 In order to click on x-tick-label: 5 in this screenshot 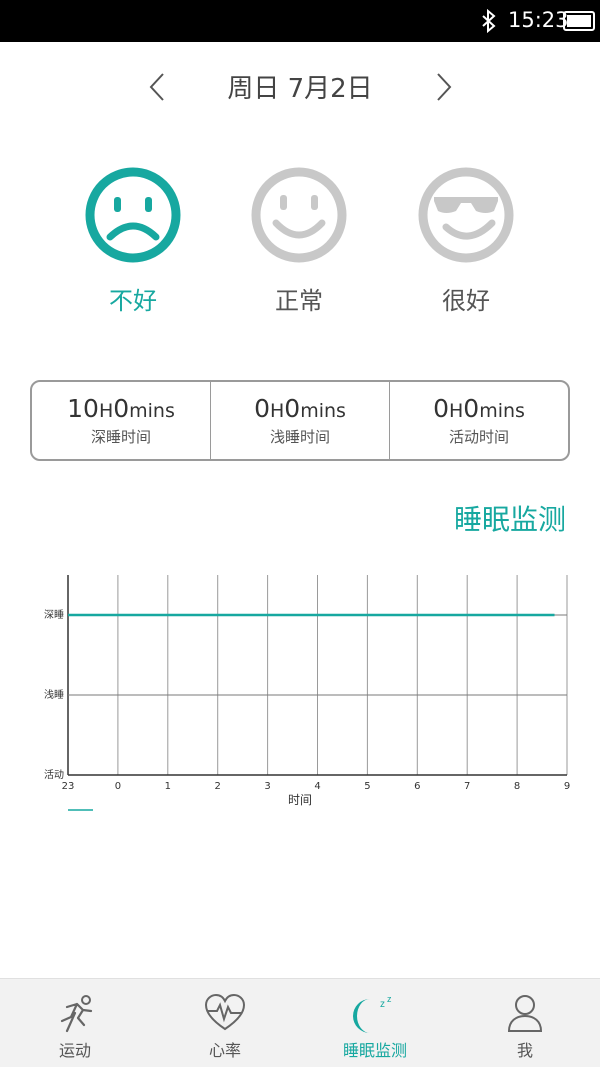, I will do `click(367, 786)`.